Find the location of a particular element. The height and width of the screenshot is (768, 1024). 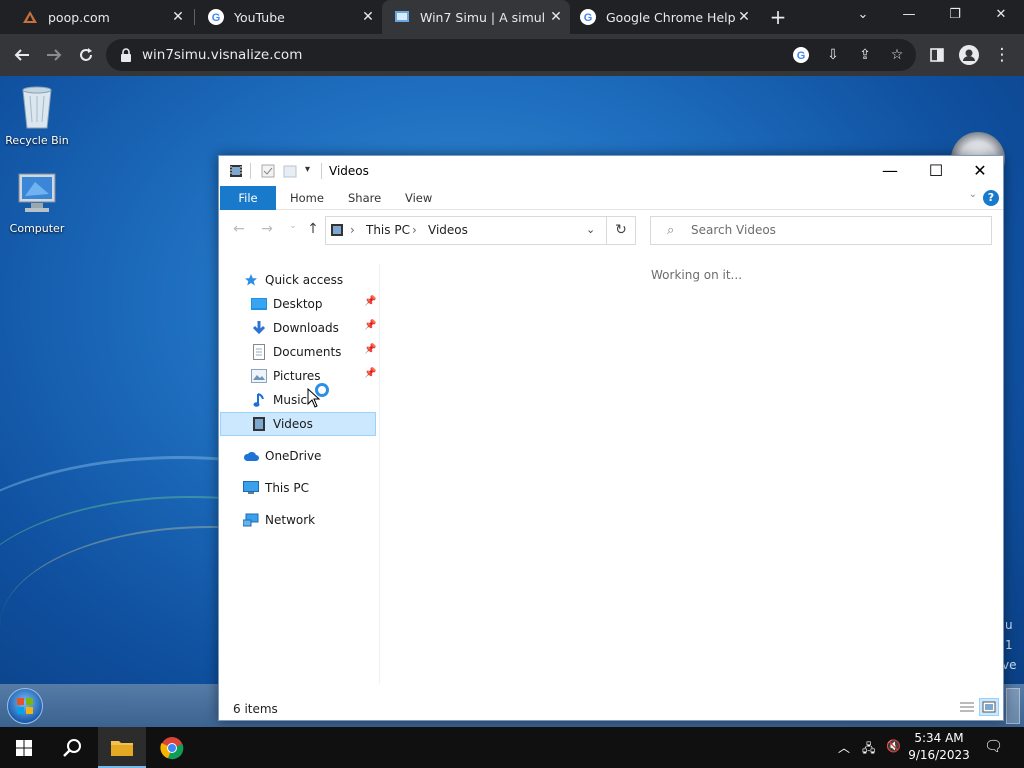

network-tray-icon: 🖧 is located at coordinates (868, 749).